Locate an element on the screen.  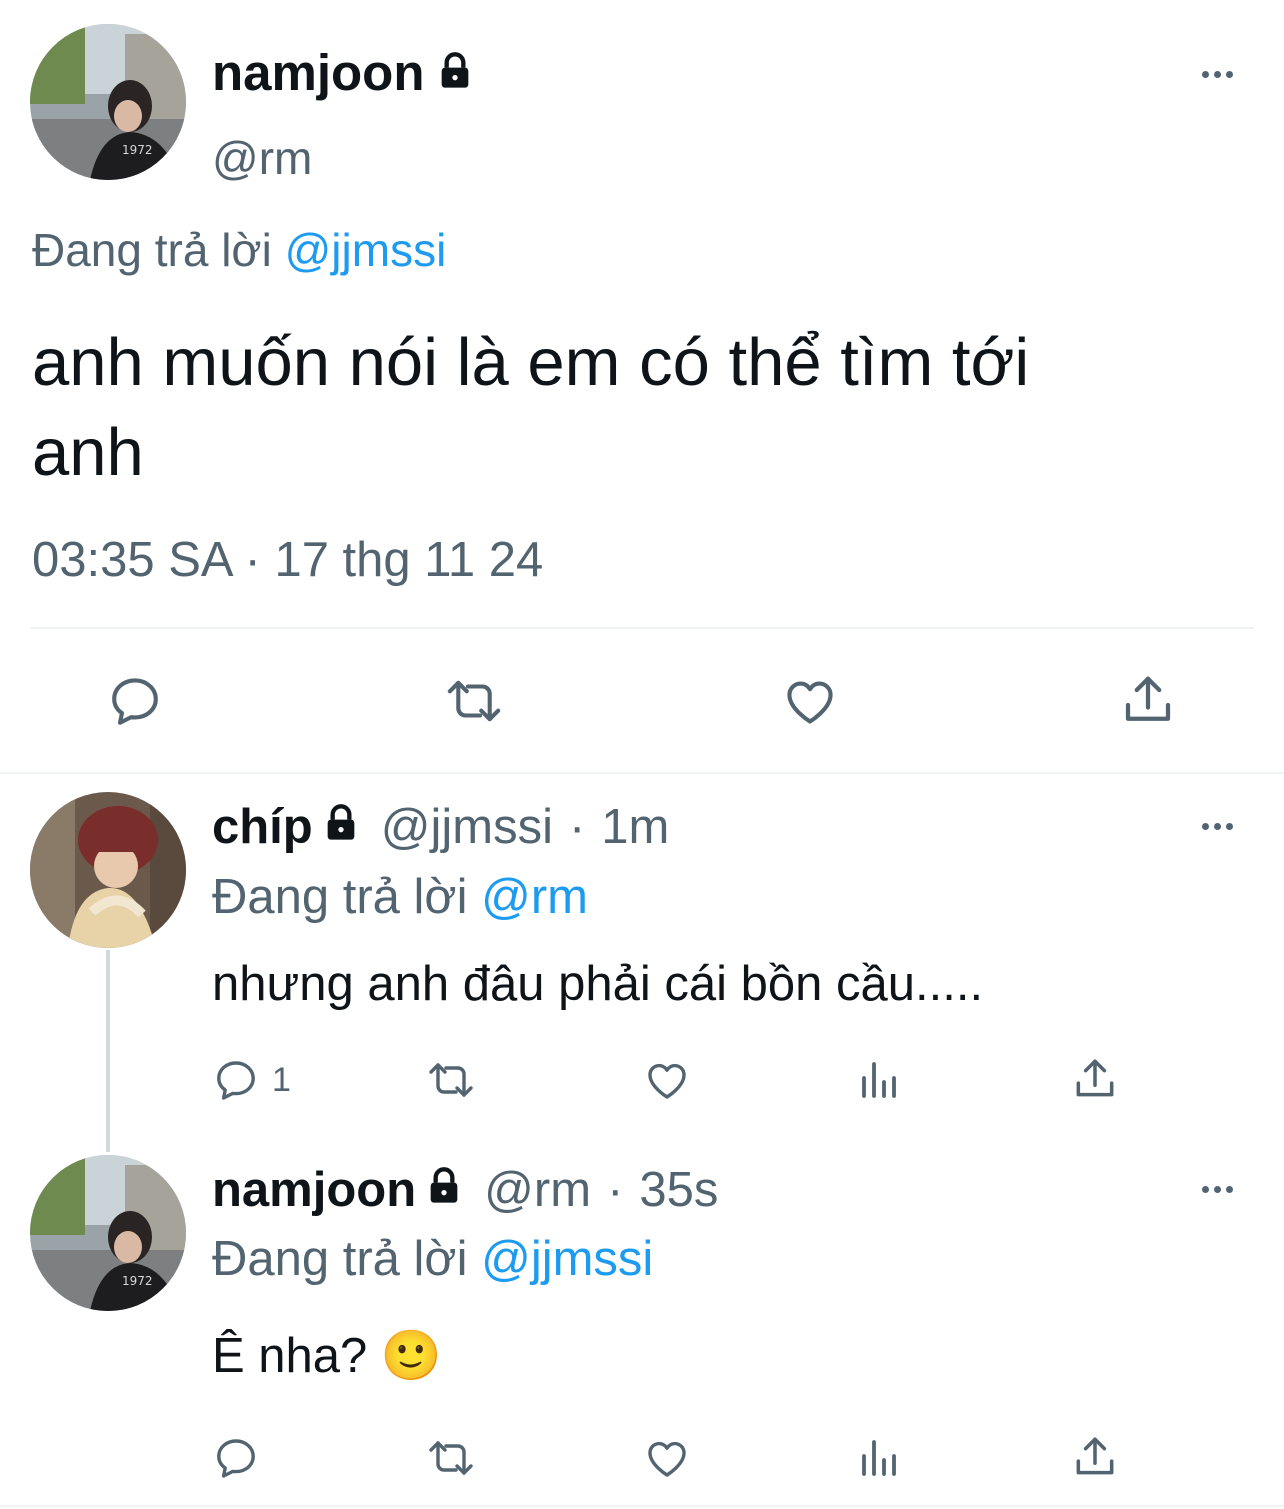
display-name: chíp is located at coordinates (262, 827).